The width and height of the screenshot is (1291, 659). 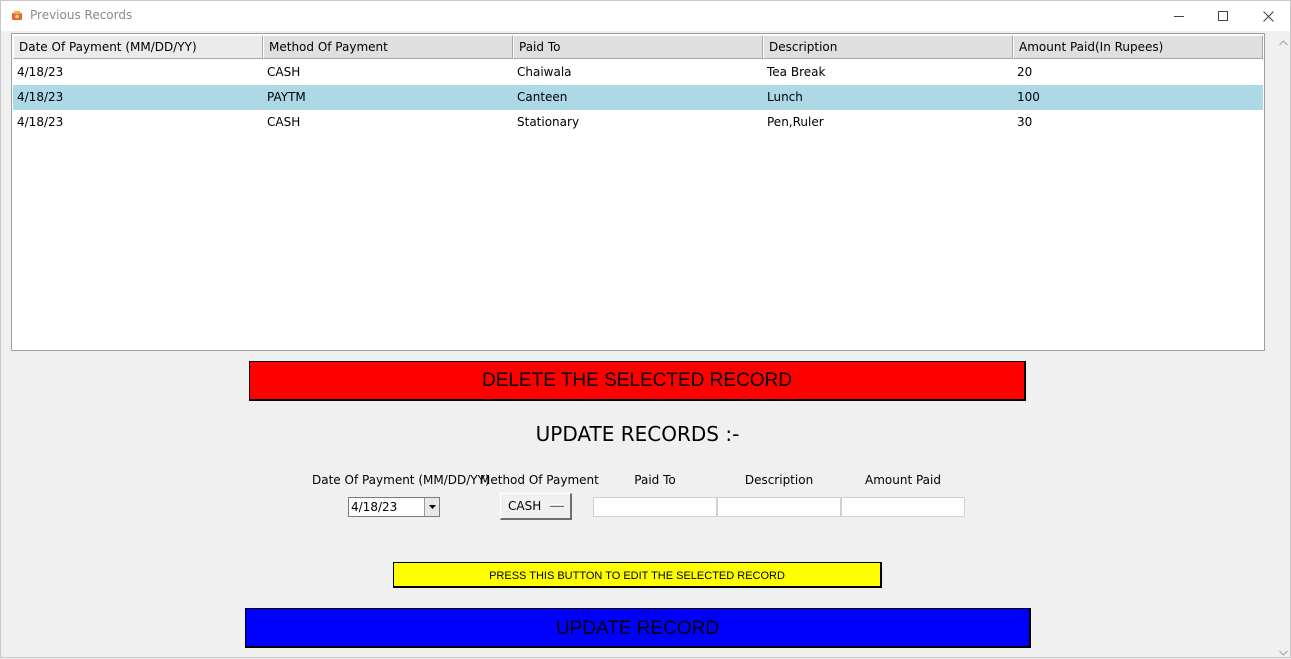 What do you see at coordinates (638, 72) in the screenshot?
I see `table-row: 4/18/23 CASH Chaiwala Tea Break 20` at bounding box center [638, 72].